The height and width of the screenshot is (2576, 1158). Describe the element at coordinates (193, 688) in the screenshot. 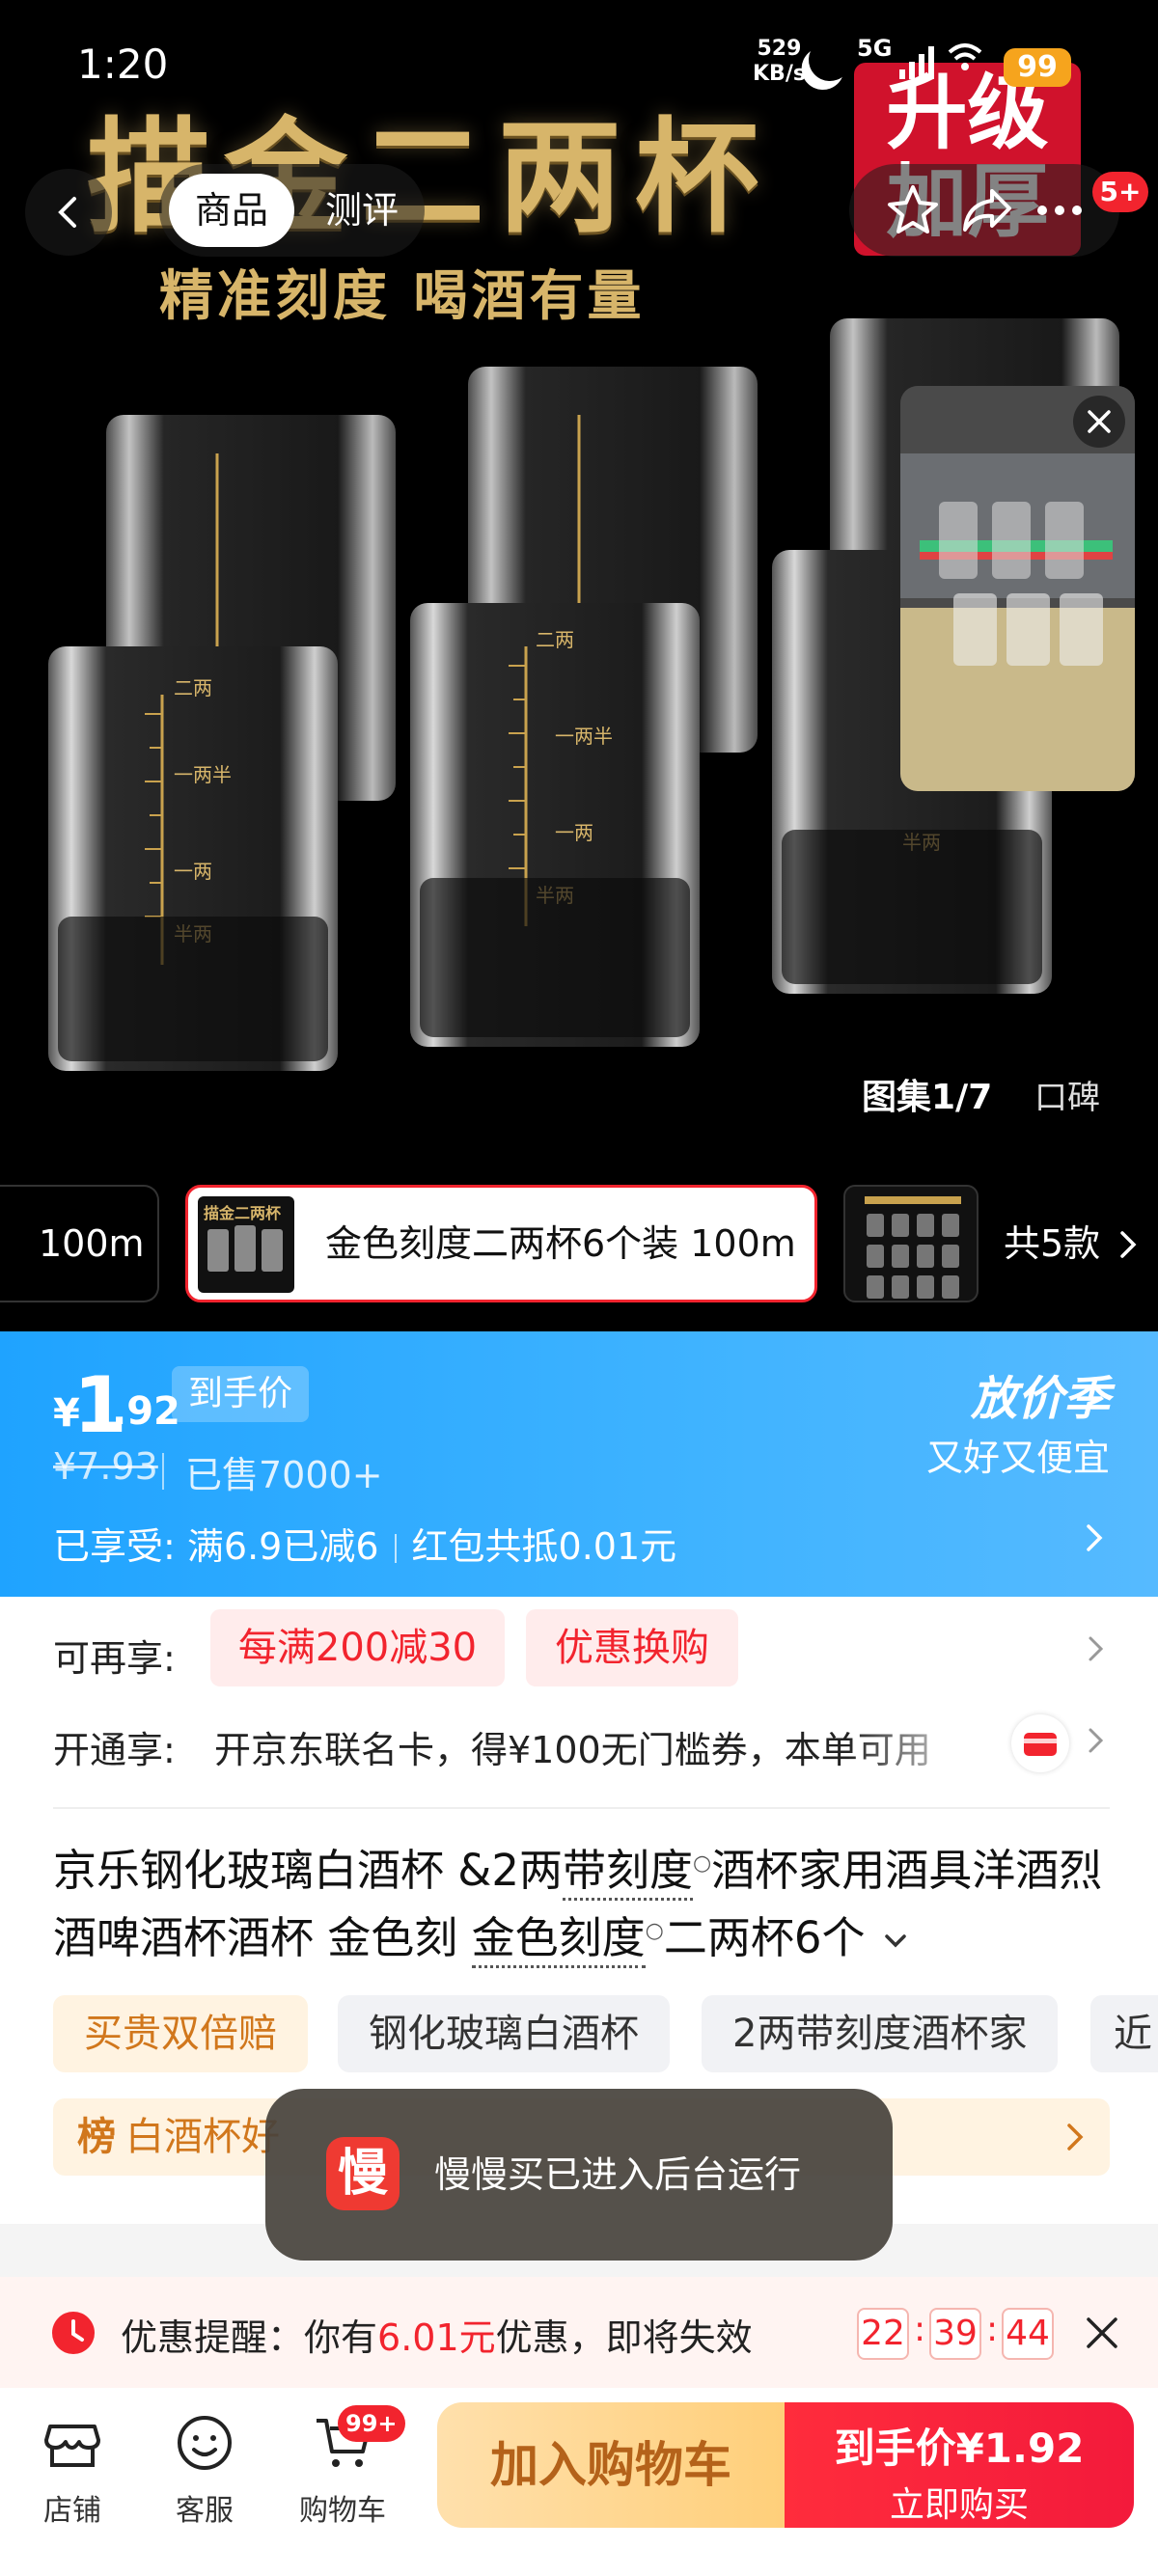

I see `mark-two: 二两` at that location.